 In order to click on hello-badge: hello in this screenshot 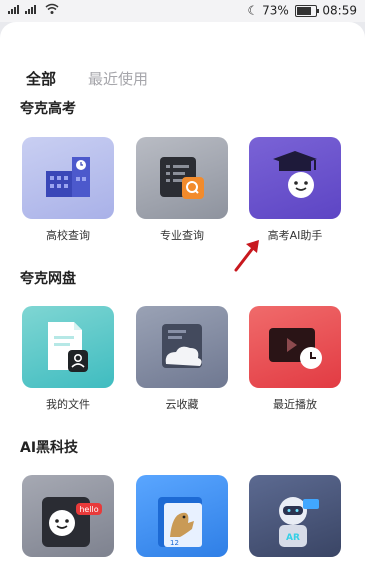, I will do `click(88, 509)`.